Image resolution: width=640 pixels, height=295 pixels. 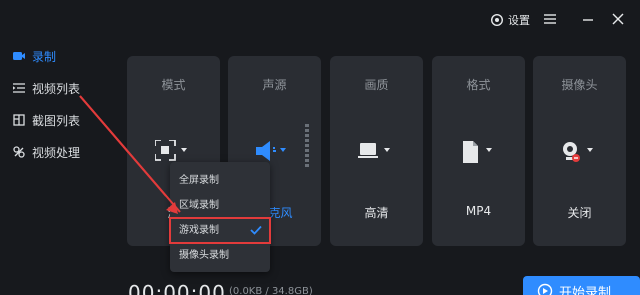 I want to click on sidebar-item-label: 视频列表, so click(x=56, y=88).